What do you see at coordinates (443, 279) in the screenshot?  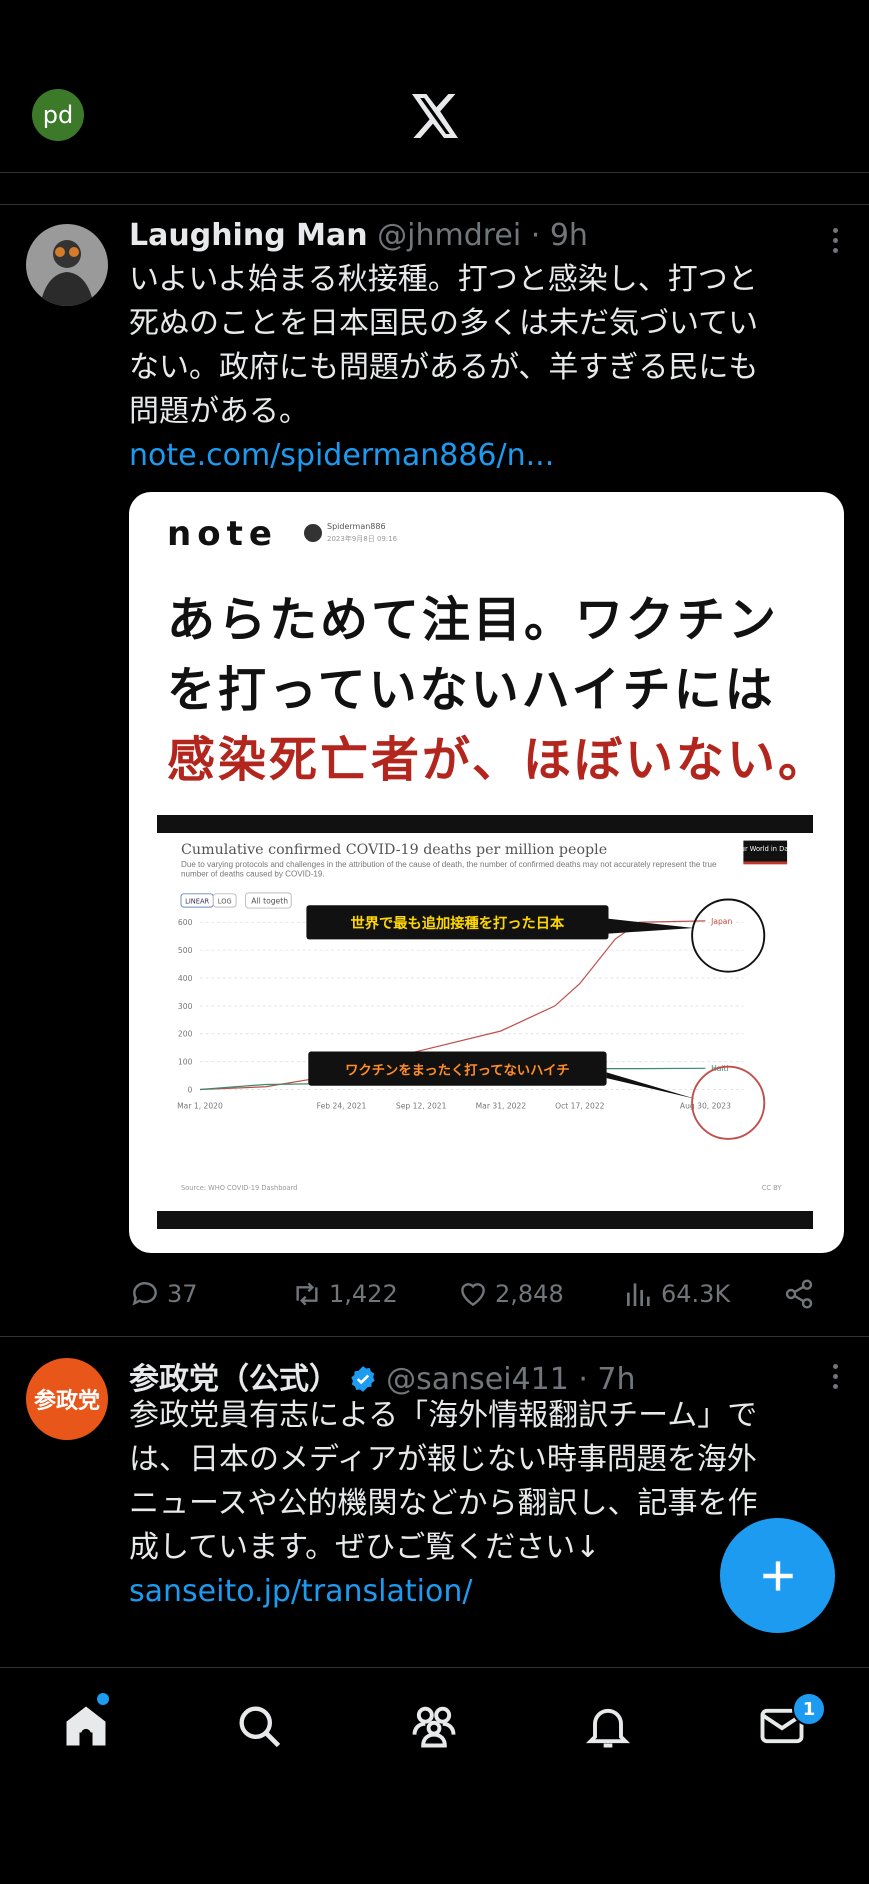 I see `tweet-text-line: いよいよ始まる秋接種。打つと感染し、打つと` at bounding box center [443, 279].